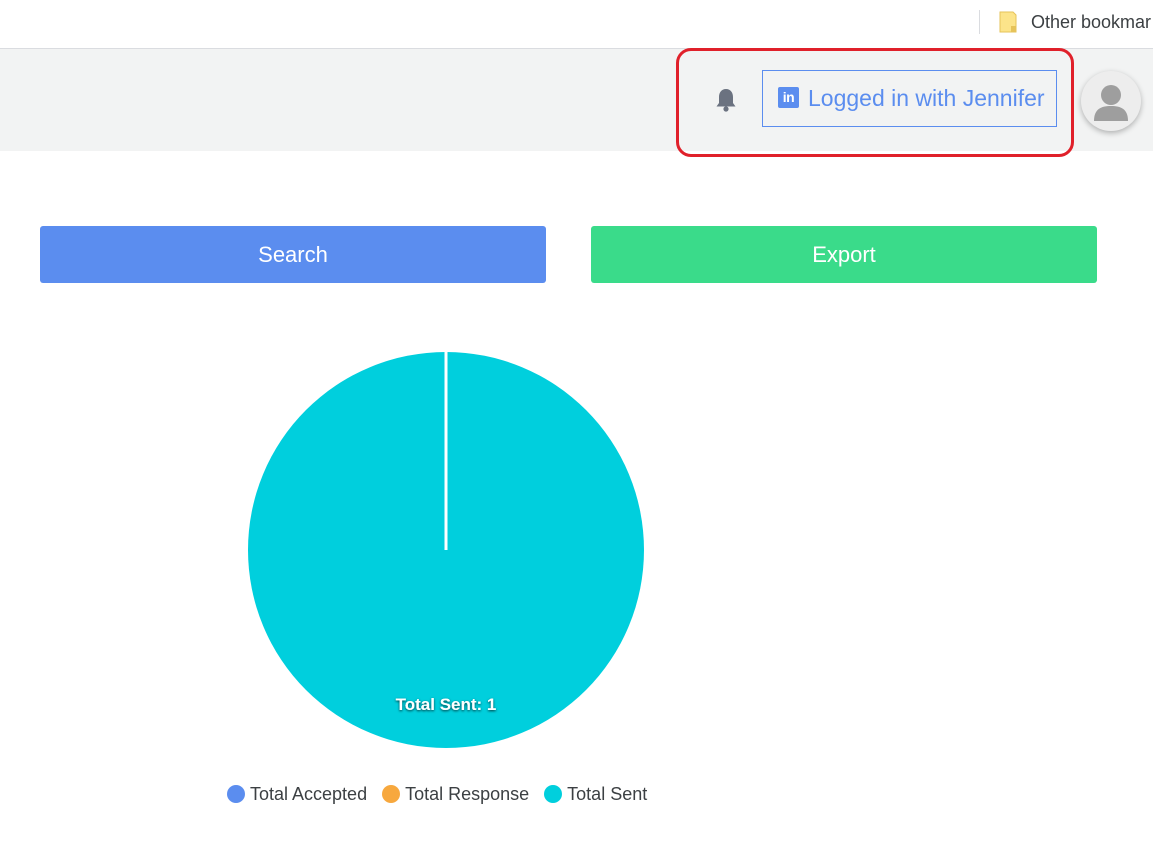  I want to click on chart-legend: Total Accepted Total Response Total Sent, so click(444, 794).